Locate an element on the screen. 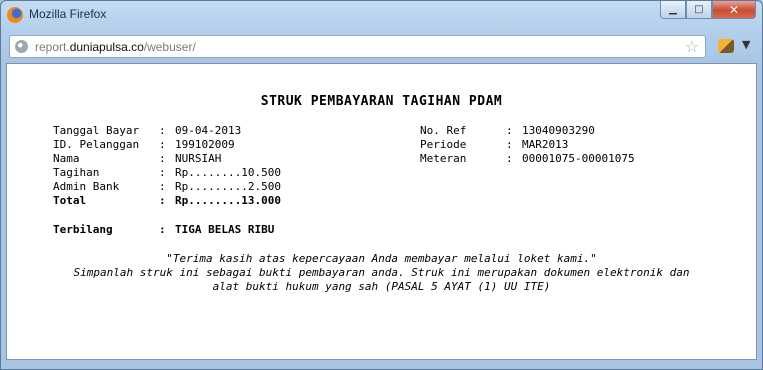 The height and width of the screenshot is (370, 763). right-field-row: No. Ref:13040903290 is located at coordinates (527, 131).